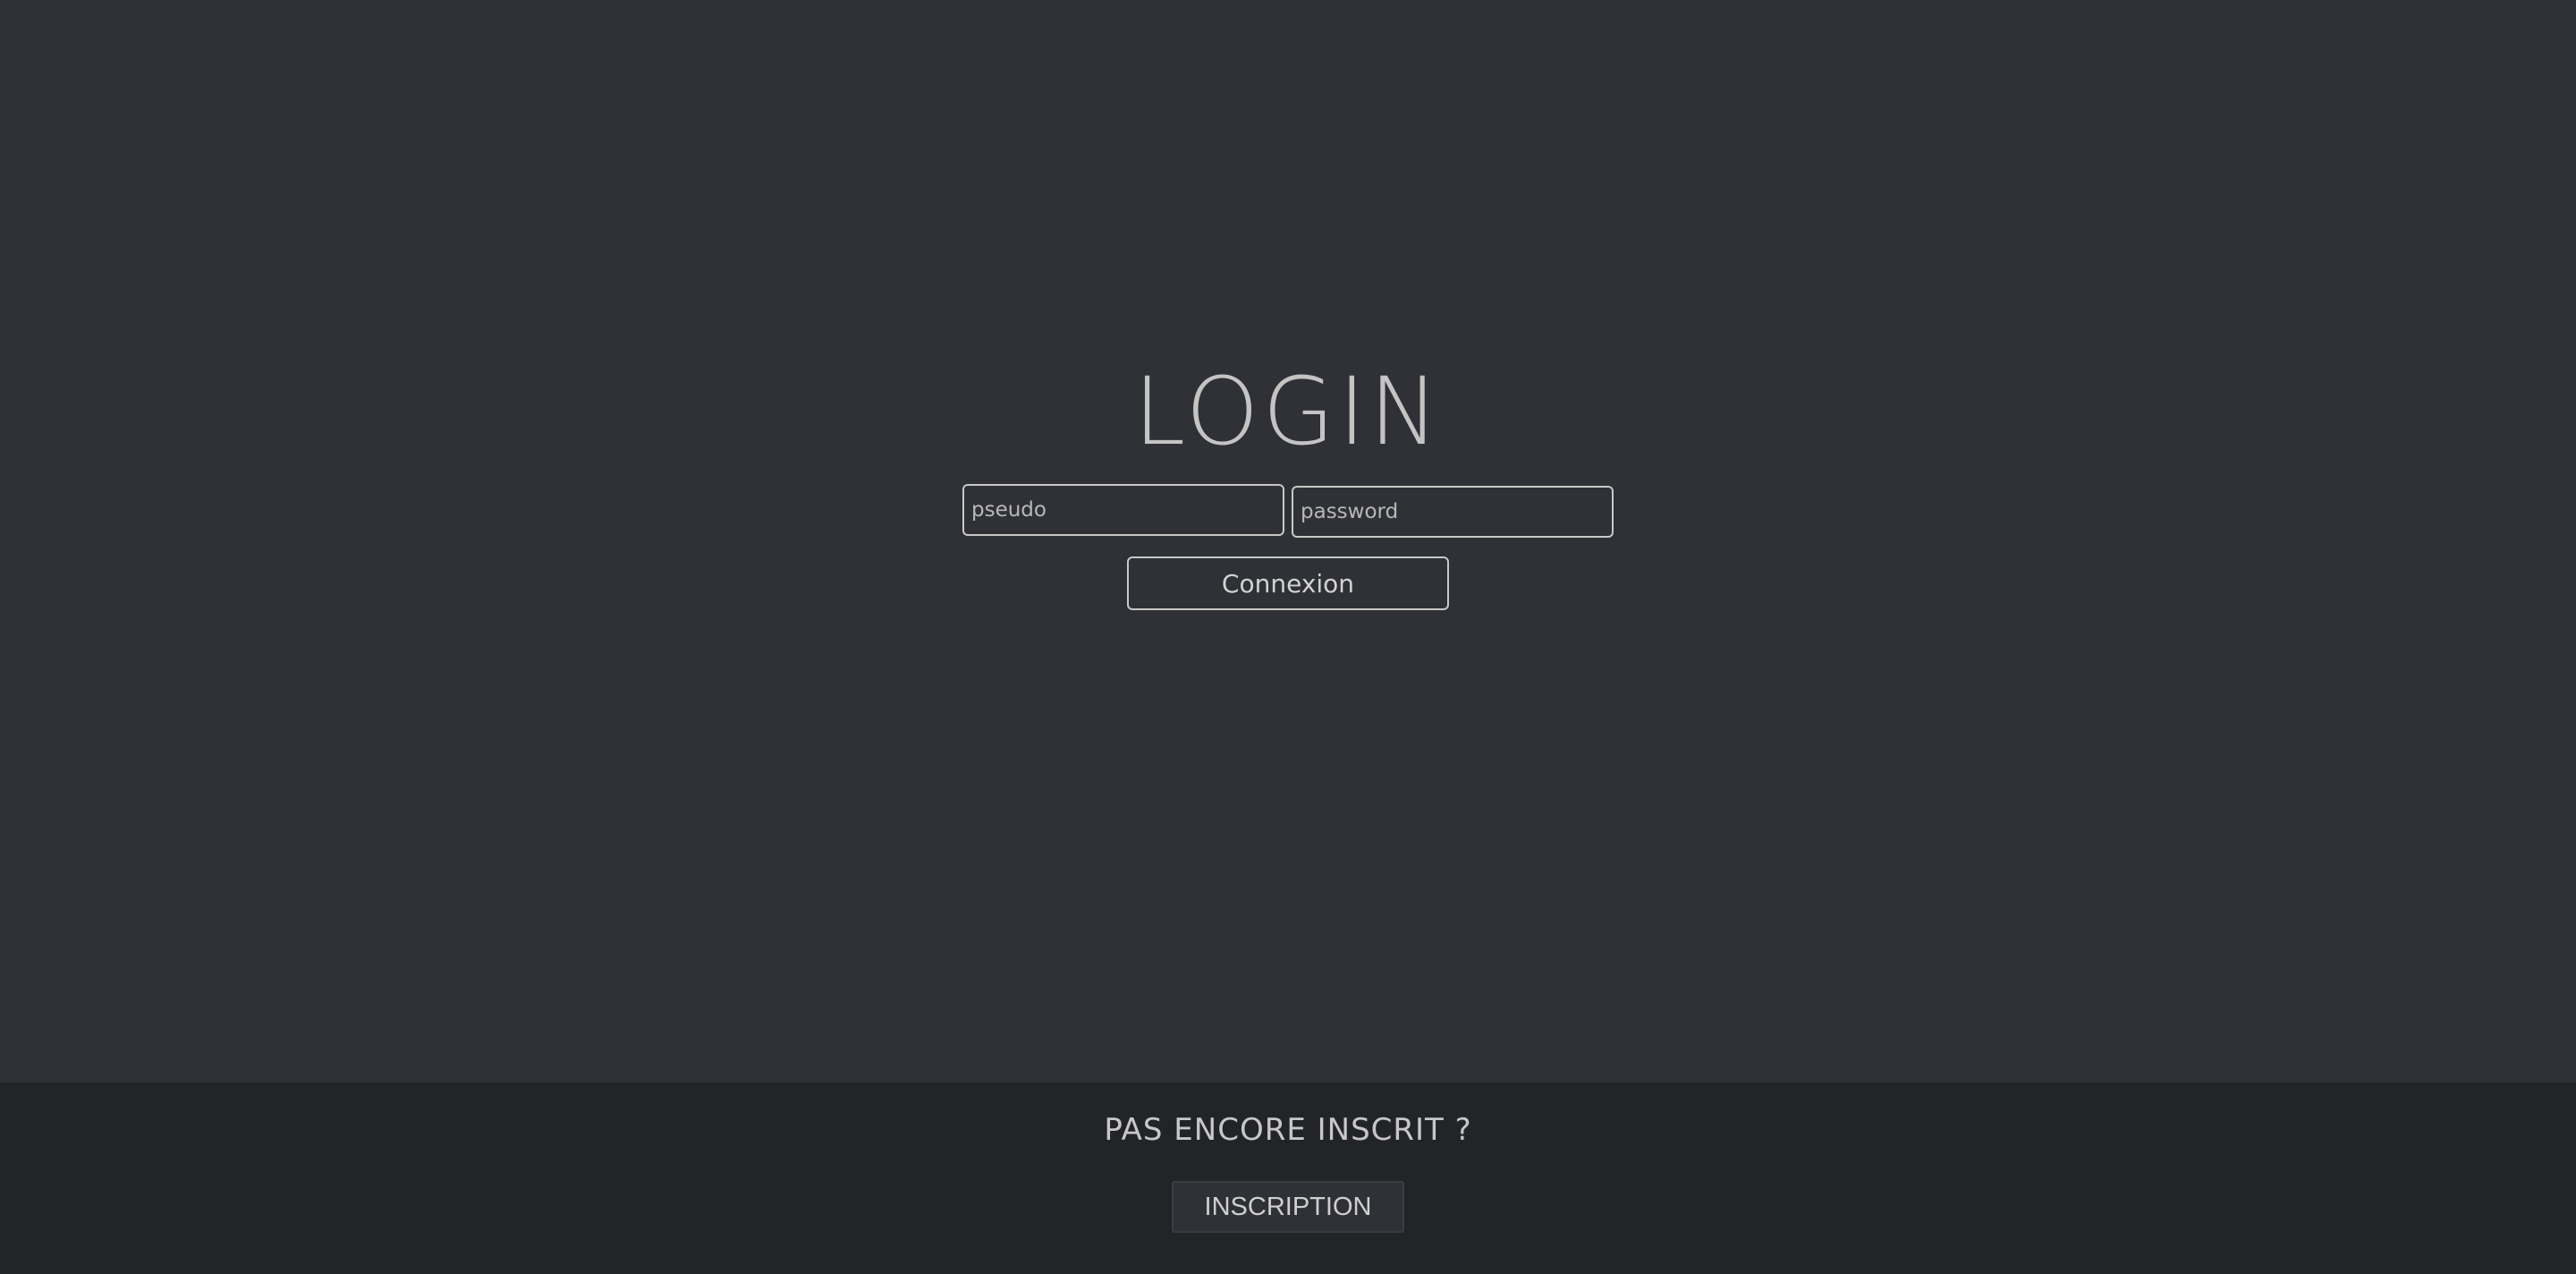 This screenshot has height=1274, width=2576. Describe the element at coordinates (1288, 411) in the screenshot. I see `page-title: LOGIN` at that location.